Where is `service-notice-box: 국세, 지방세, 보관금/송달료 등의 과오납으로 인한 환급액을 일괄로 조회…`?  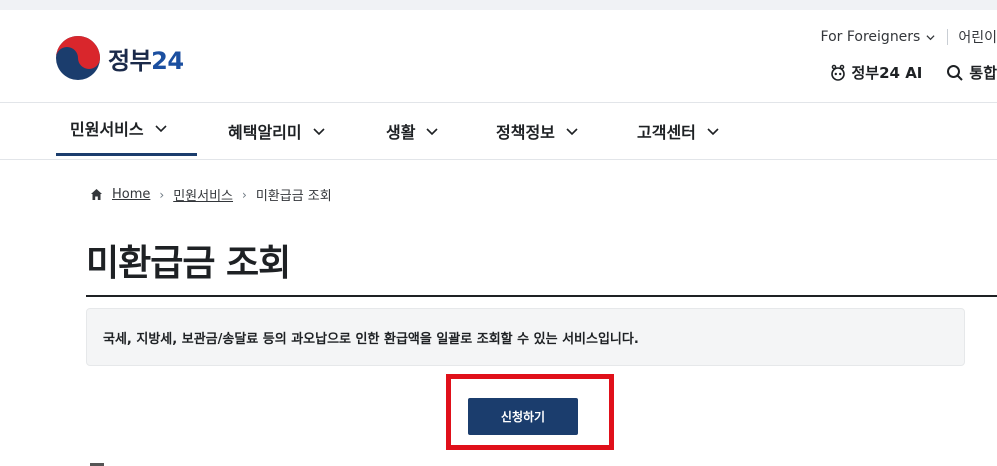 service-notice-box: 국세, 지방세, 보관금/송달료 등의 과오납으로 인한 환급액을 일괄로 조회… is located at coordinates (525, 337).